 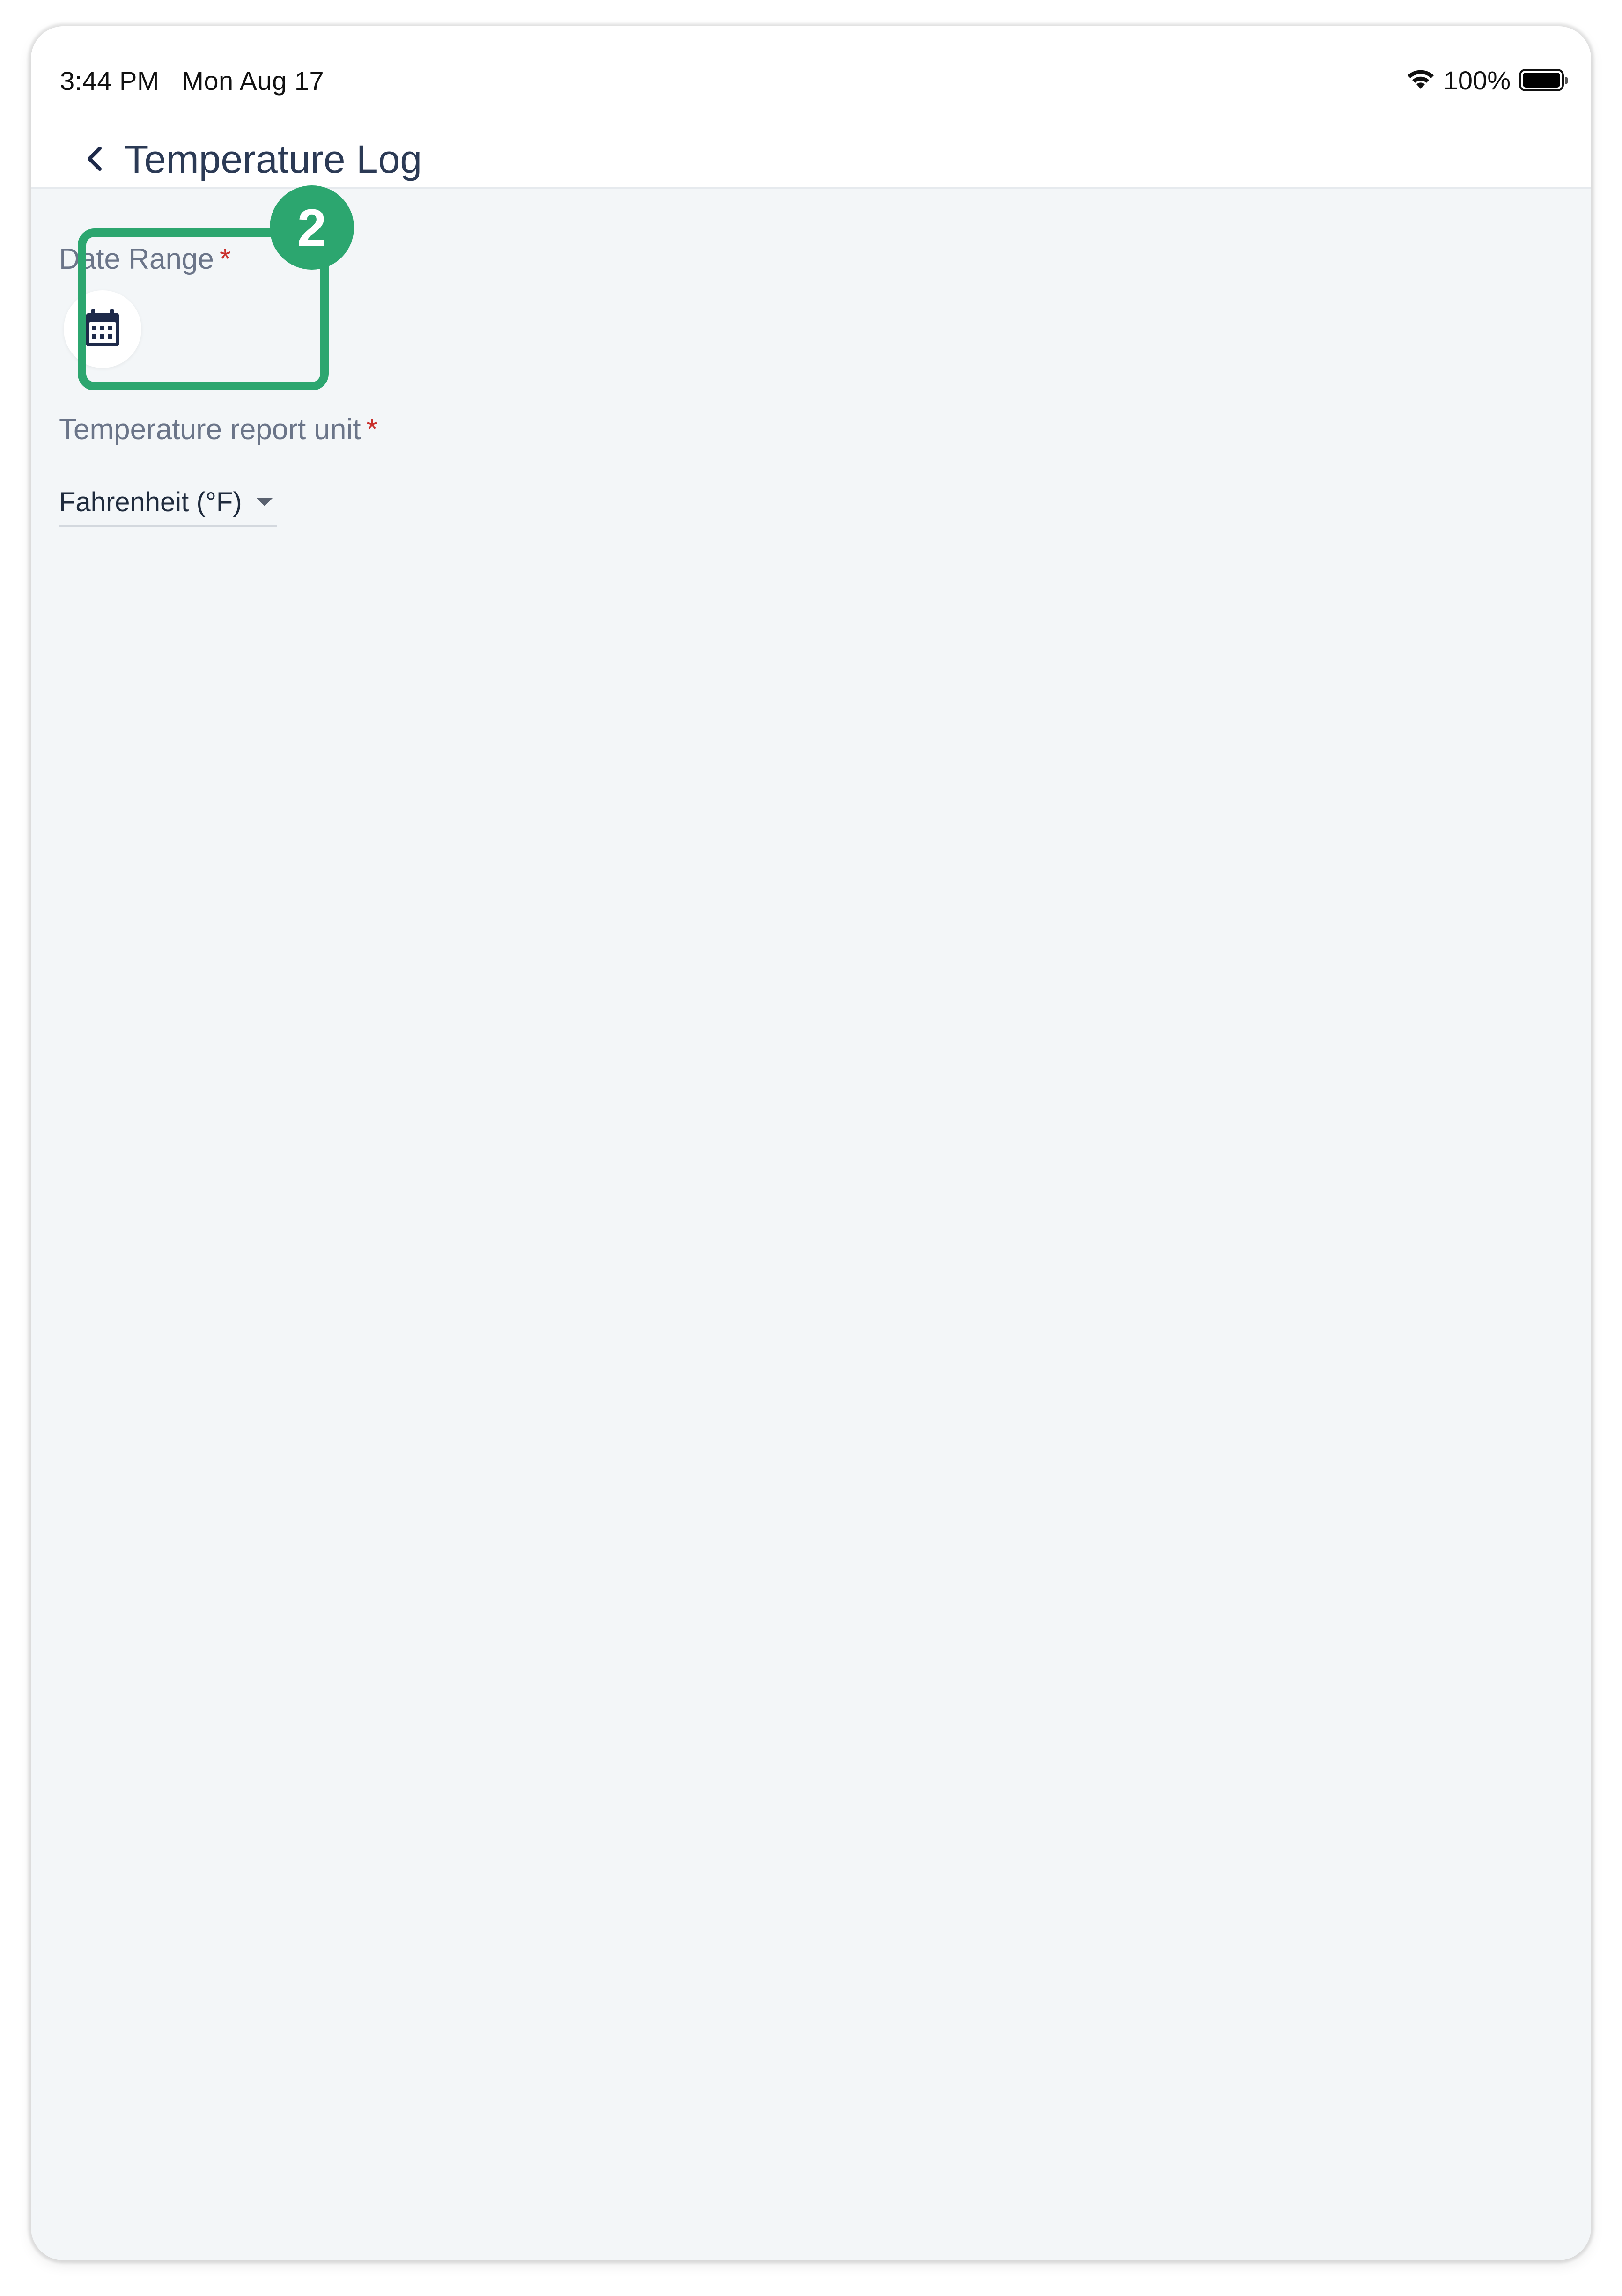 What do you see at coordinates (192, 81) in the screenshot?
I see `status-time: 3:44 PM Mon Aug 17` at bounding box center [192, 81].